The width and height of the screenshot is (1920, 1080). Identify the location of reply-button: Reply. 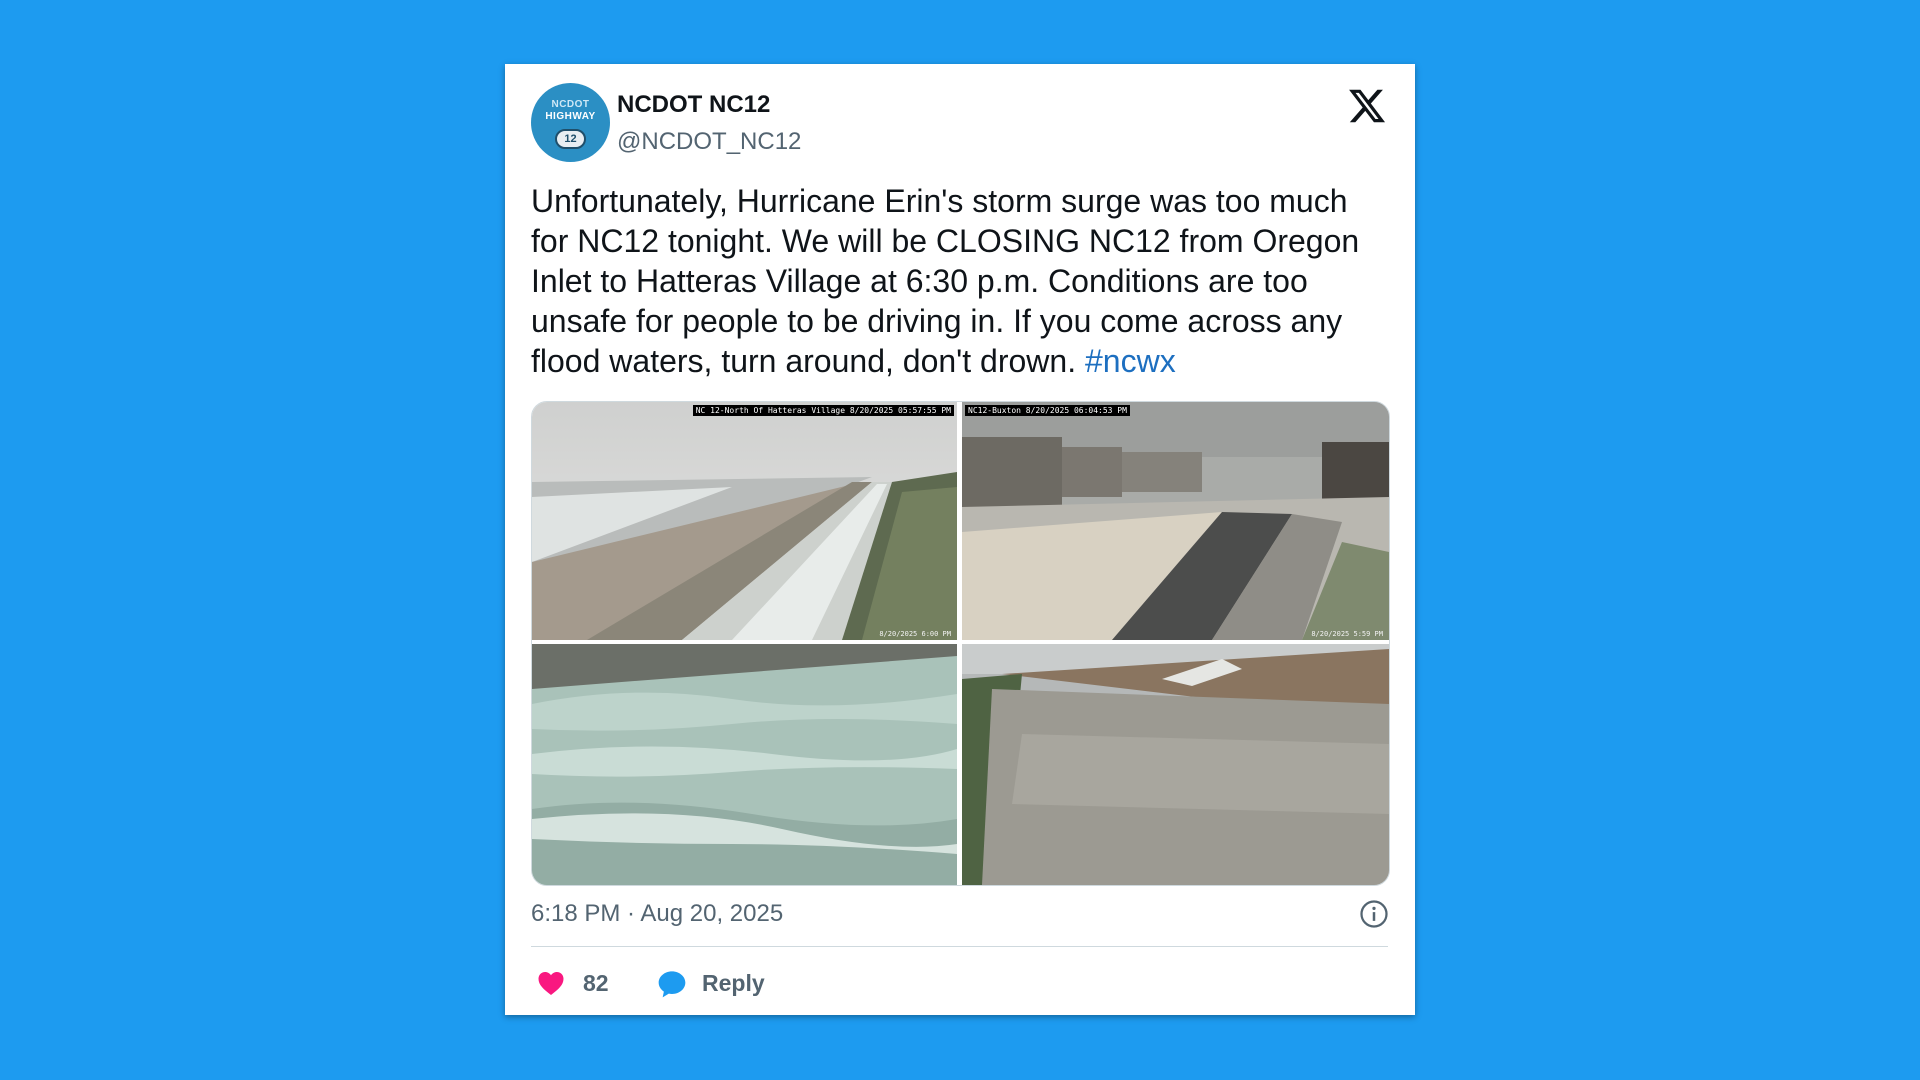
(733, 983).